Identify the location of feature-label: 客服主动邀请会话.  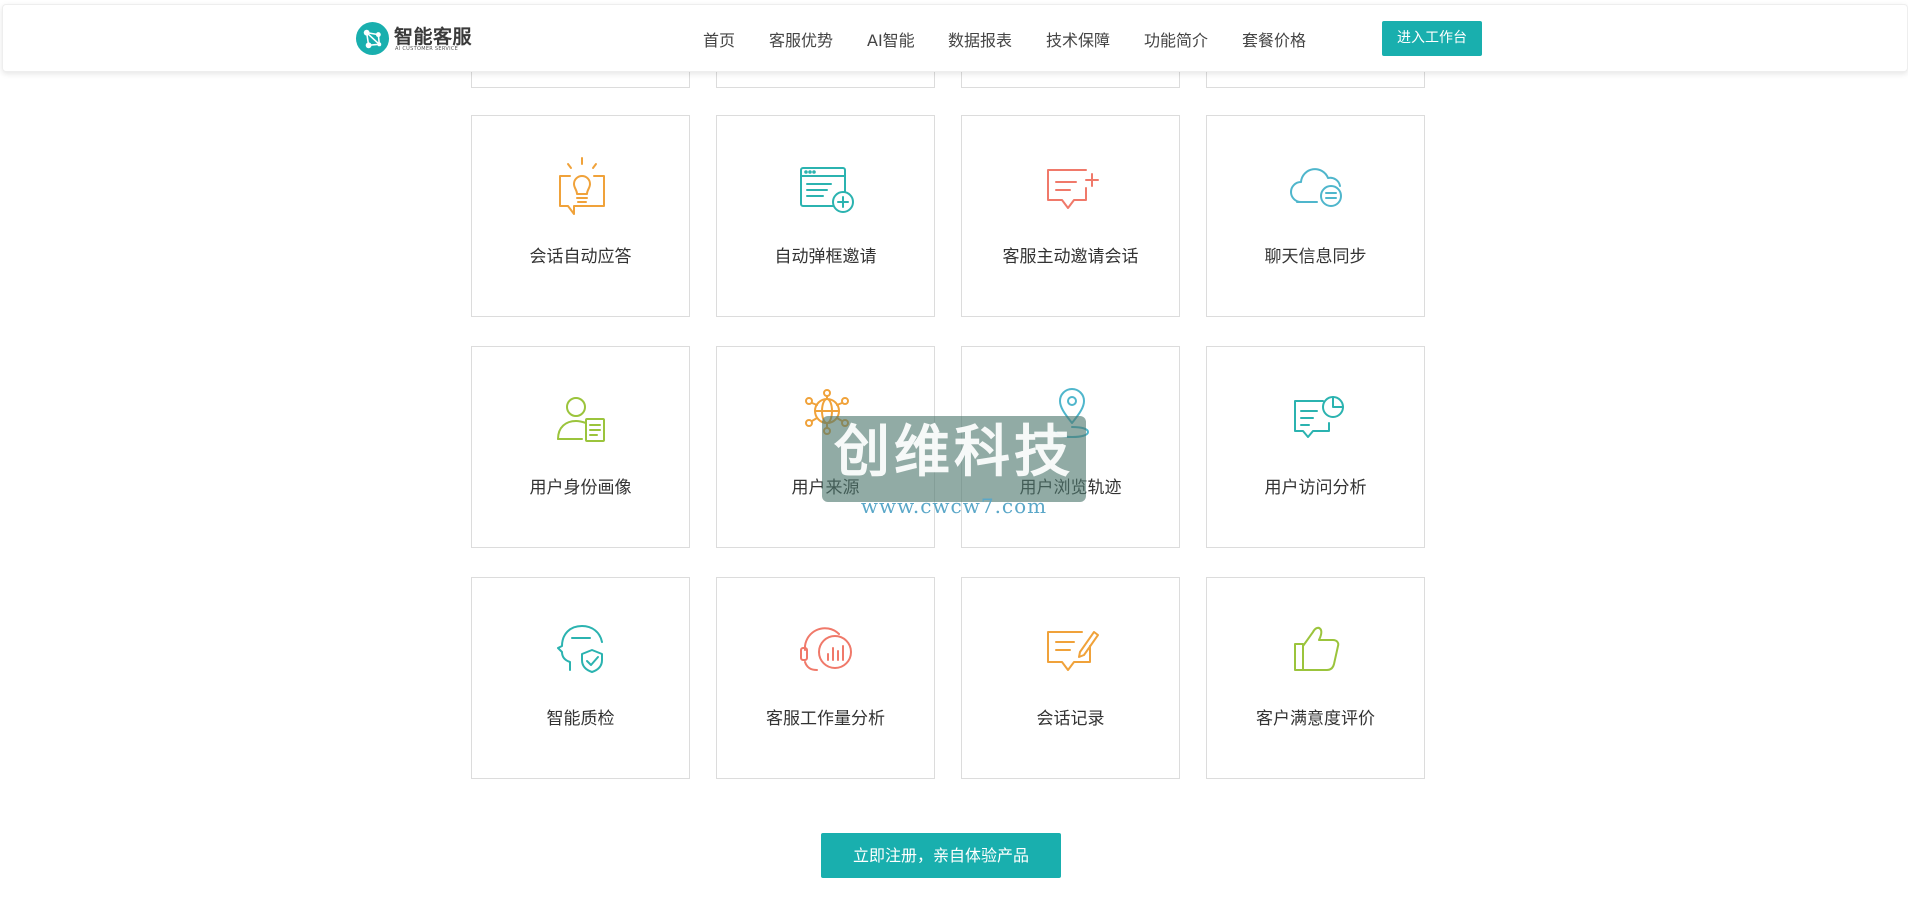
(1070, 257).